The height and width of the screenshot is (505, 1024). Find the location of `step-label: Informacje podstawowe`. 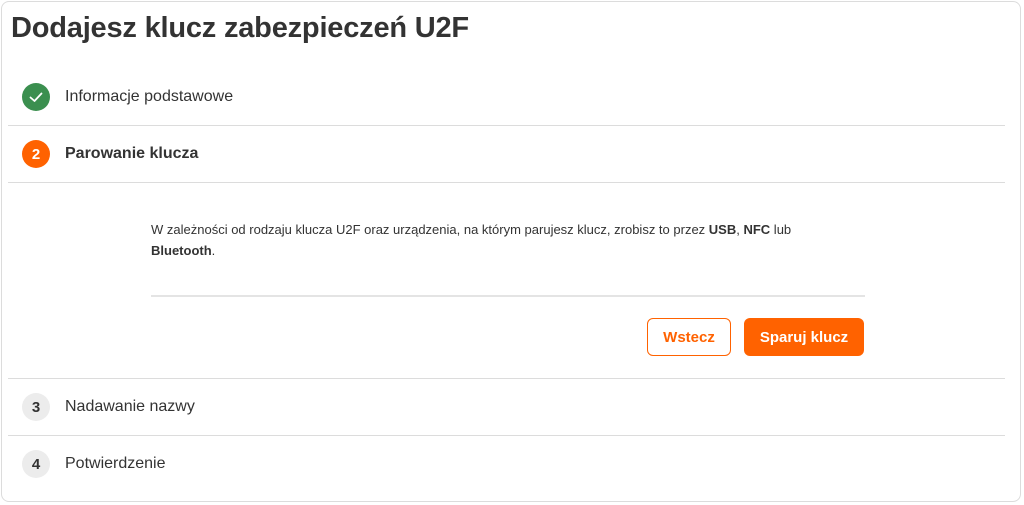

step-label: Informacje podstawowe is located at coordinates (149, 96).